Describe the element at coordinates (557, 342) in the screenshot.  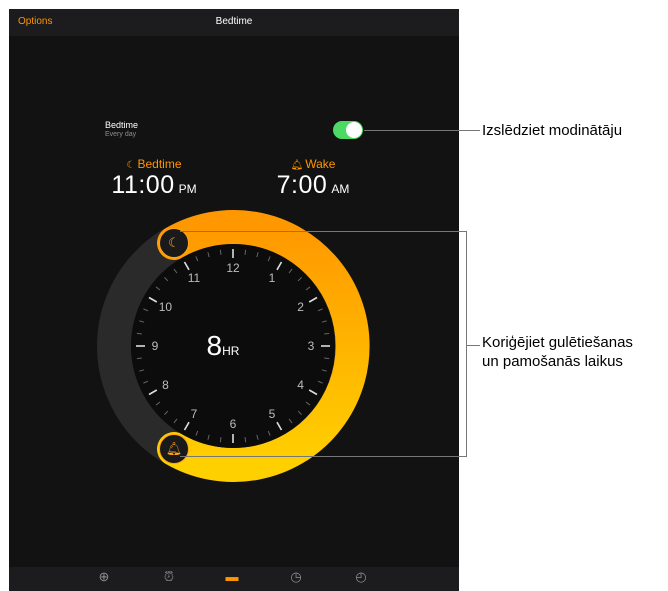
I see `callout-adjust-line1: Koriģējiet gulētiešanas` at that location.